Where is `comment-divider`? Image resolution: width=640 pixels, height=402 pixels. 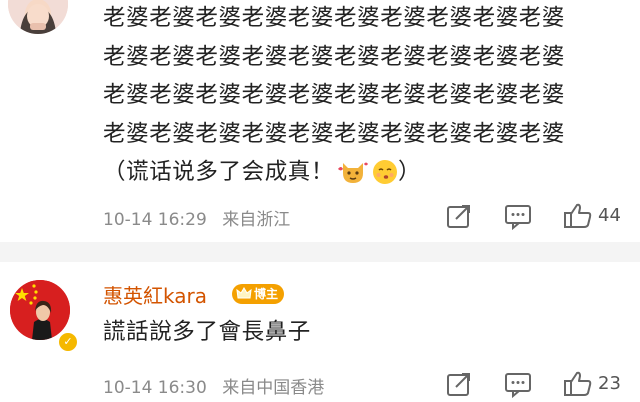
comment-divider is located at coordinates (320, 252).